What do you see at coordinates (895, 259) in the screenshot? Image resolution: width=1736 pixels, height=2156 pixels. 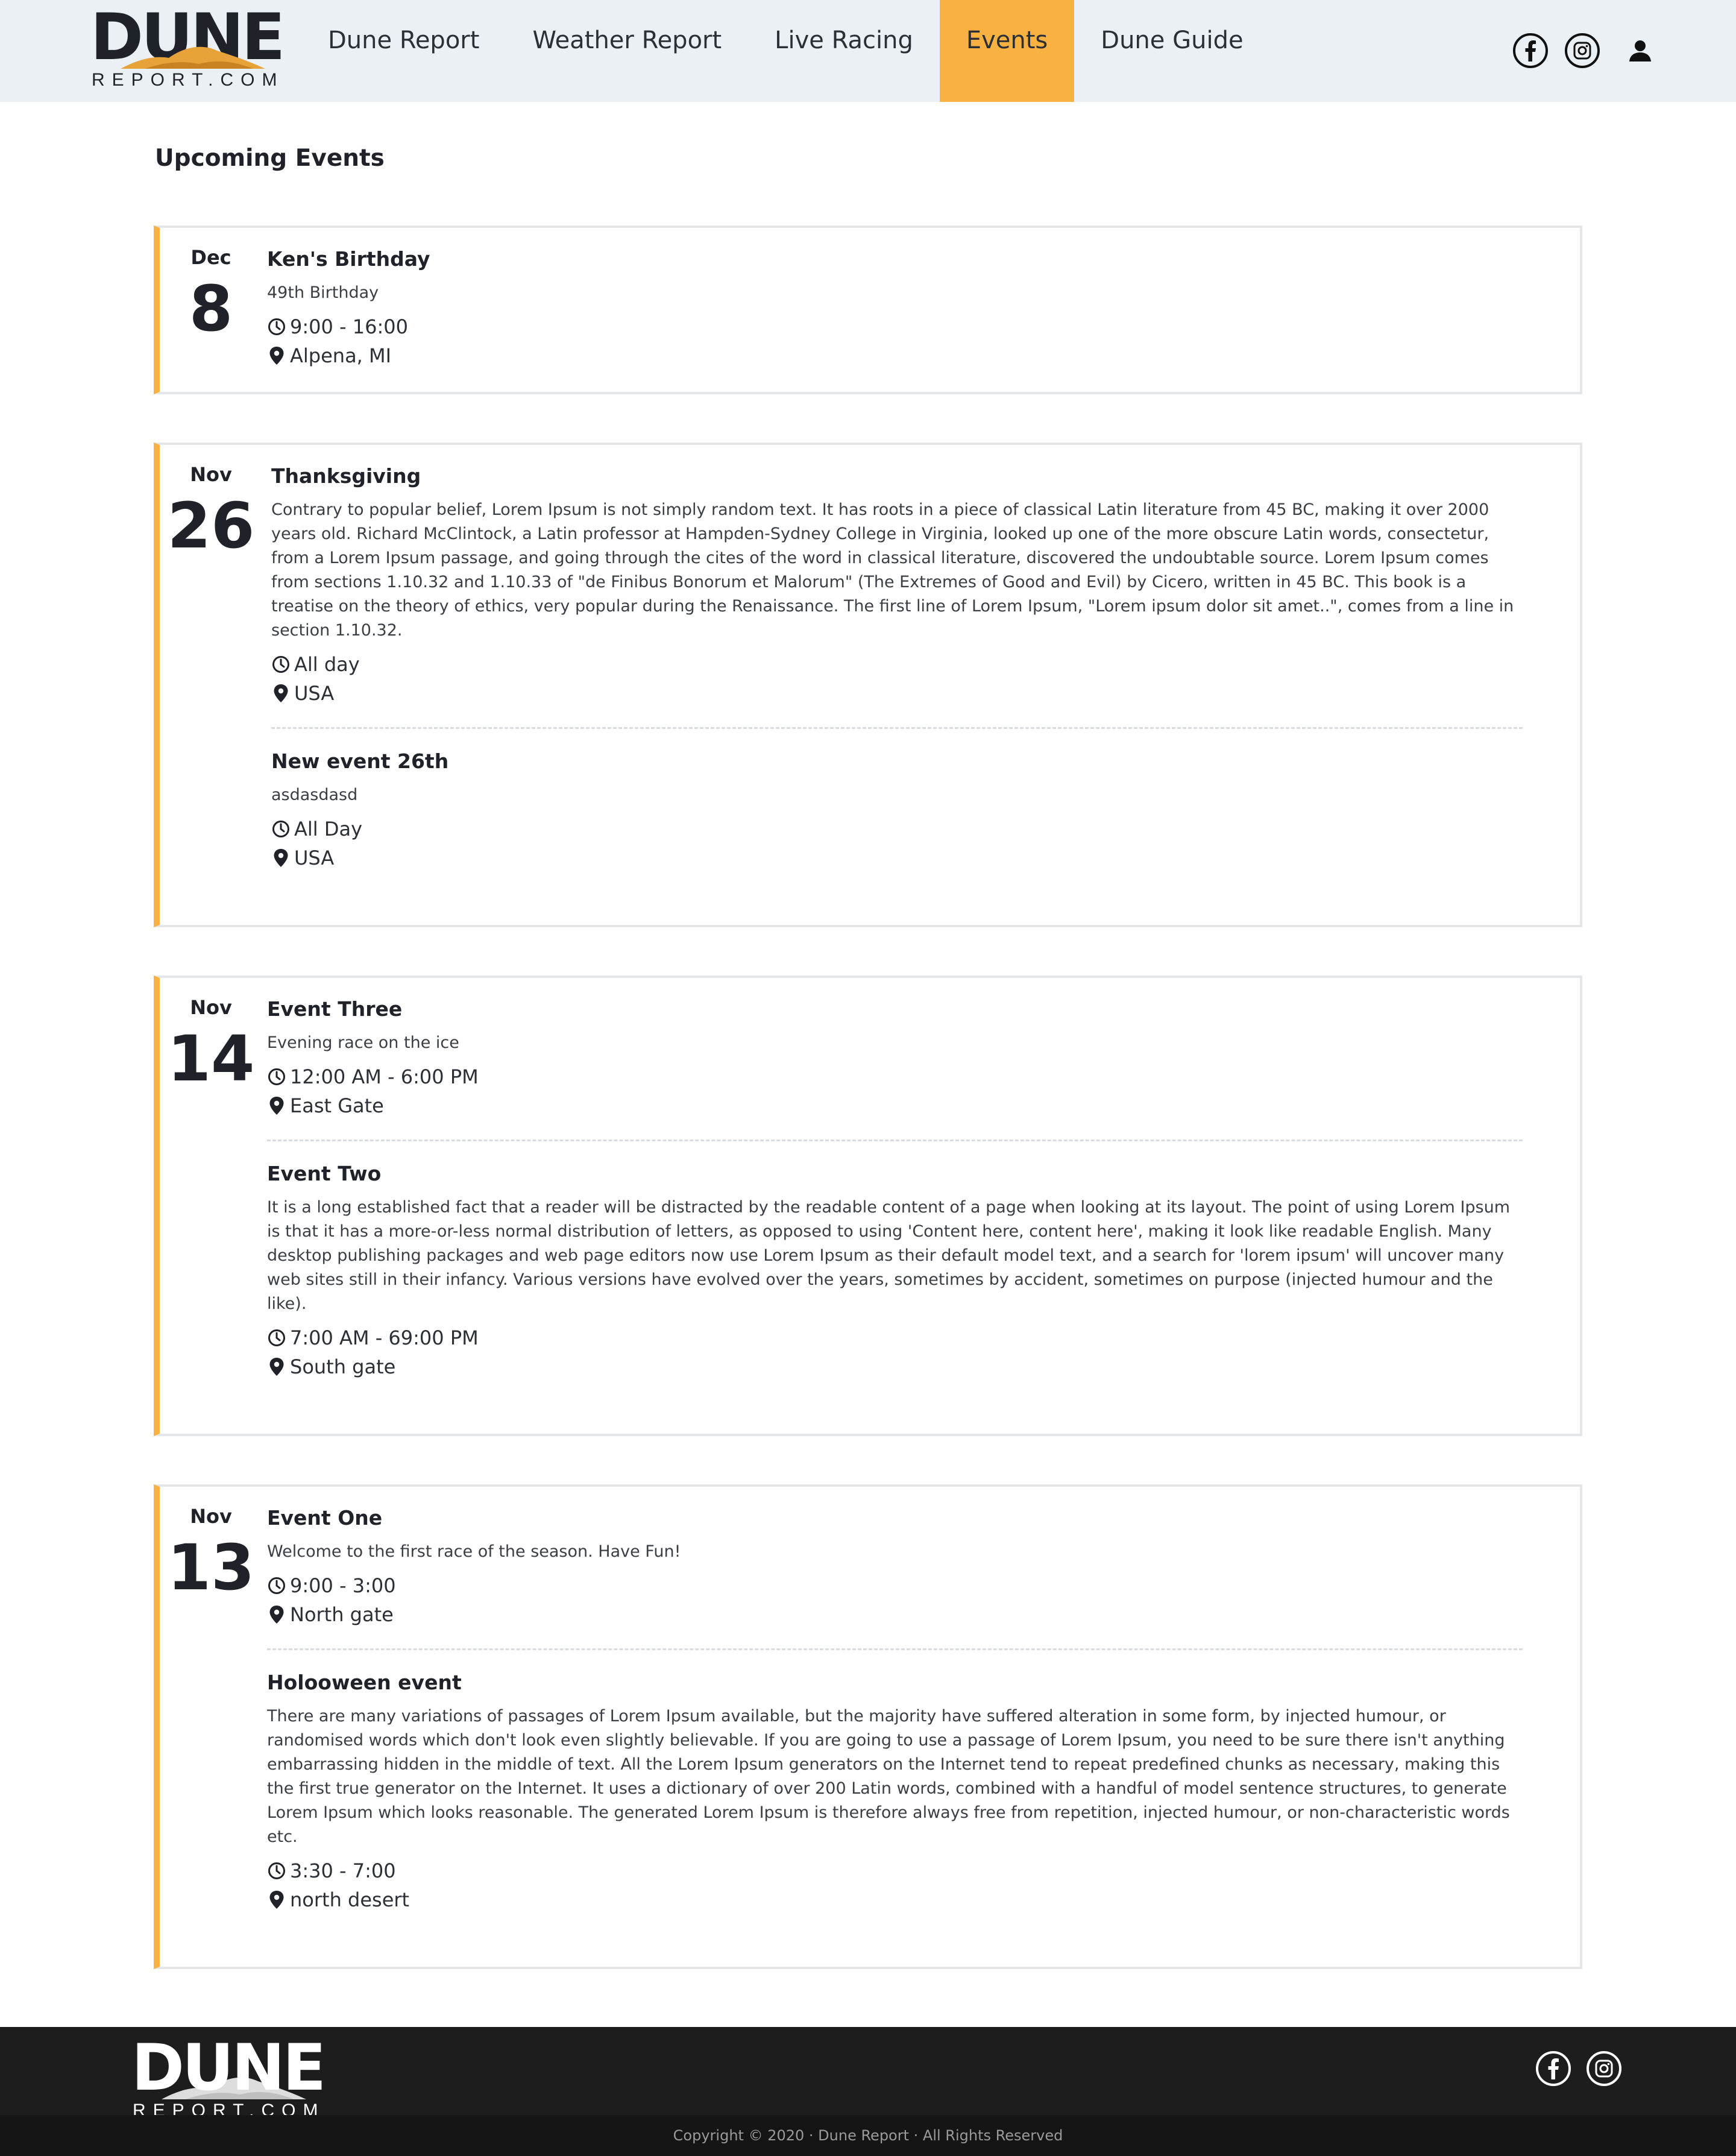 I see `event-title: Ken's Birthday` at bounding box center [895, 259].